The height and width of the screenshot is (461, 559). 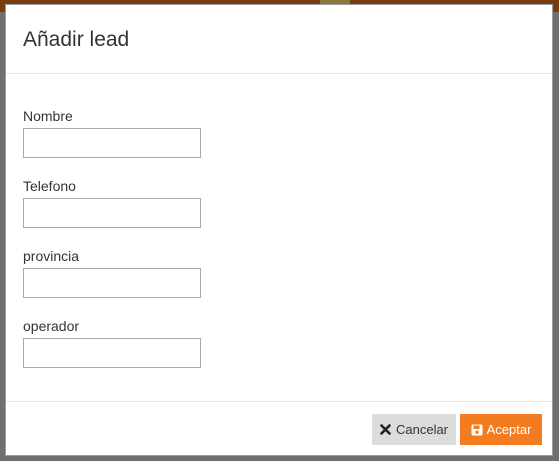 I want to click on dialog-title: Añadir lead, so click(x=76, y=39).